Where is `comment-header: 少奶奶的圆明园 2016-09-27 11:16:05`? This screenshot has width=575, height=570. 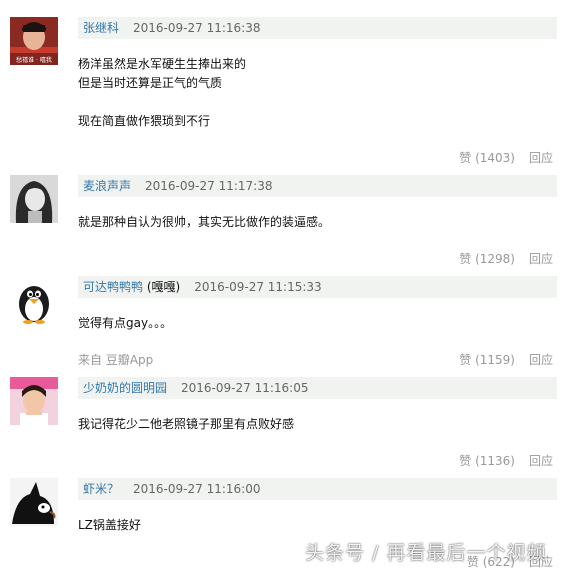
comment-header: 少奶奶的圆明园 2016-09-27 11:16:05 is located at coordinates (317, 388).